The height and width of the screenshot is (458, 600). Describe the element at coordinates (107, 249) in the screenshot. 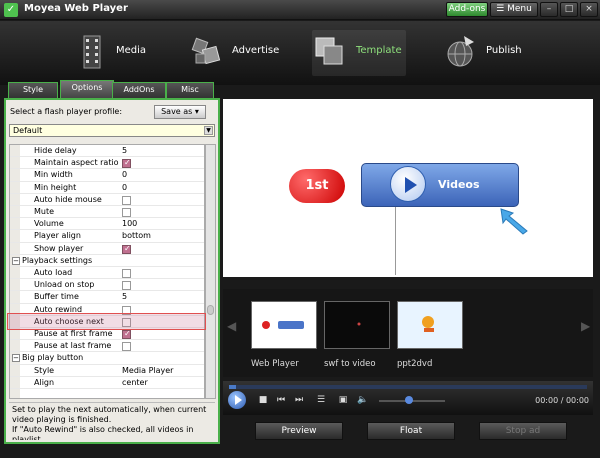

I see `property-row: Show player` at that location.